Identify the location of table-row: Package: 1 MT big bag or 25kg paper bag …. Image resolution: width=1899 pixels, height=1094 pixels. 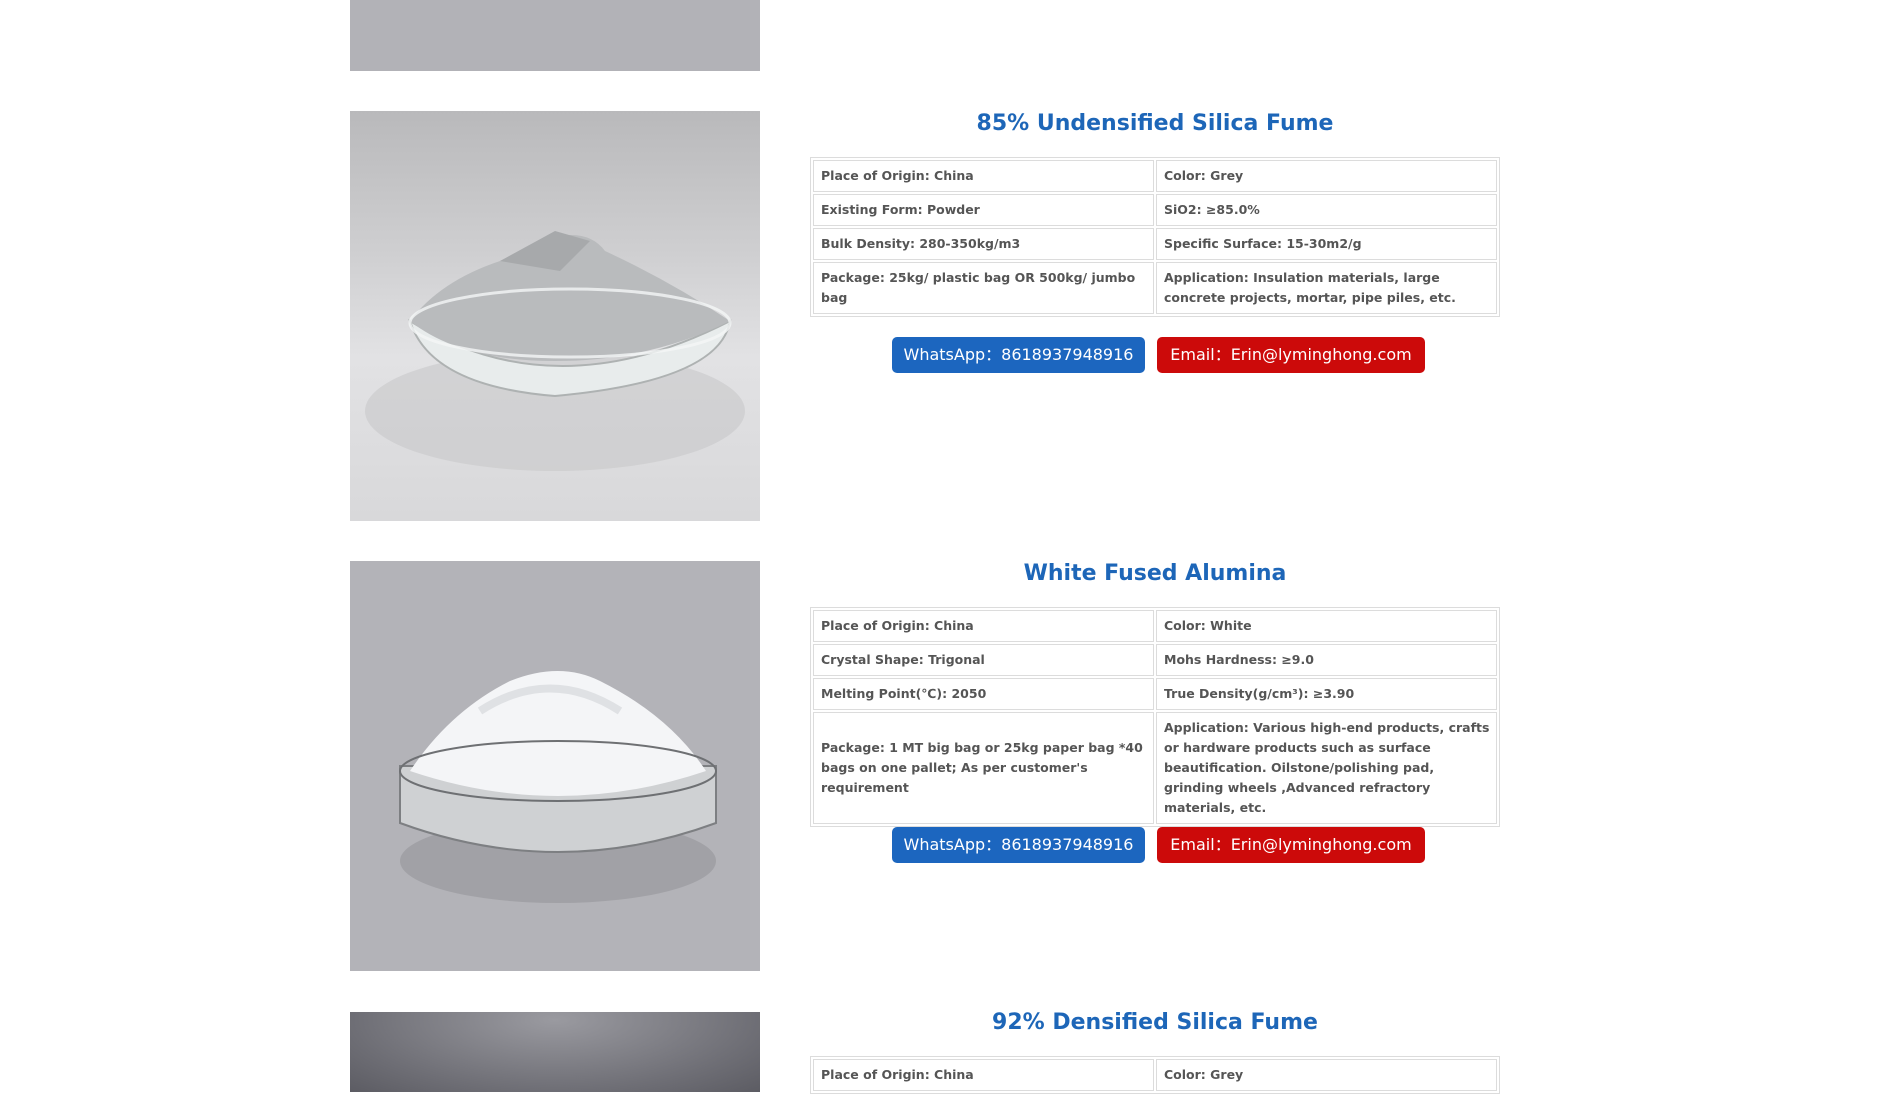
(1155, 768).